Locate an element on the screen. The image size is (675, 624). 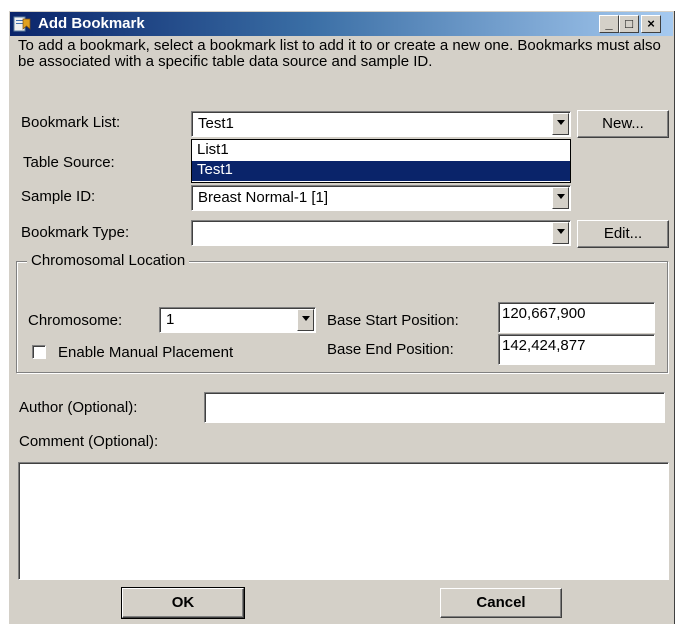
chromosome-value: 1 is located at coordinates (170, 319).